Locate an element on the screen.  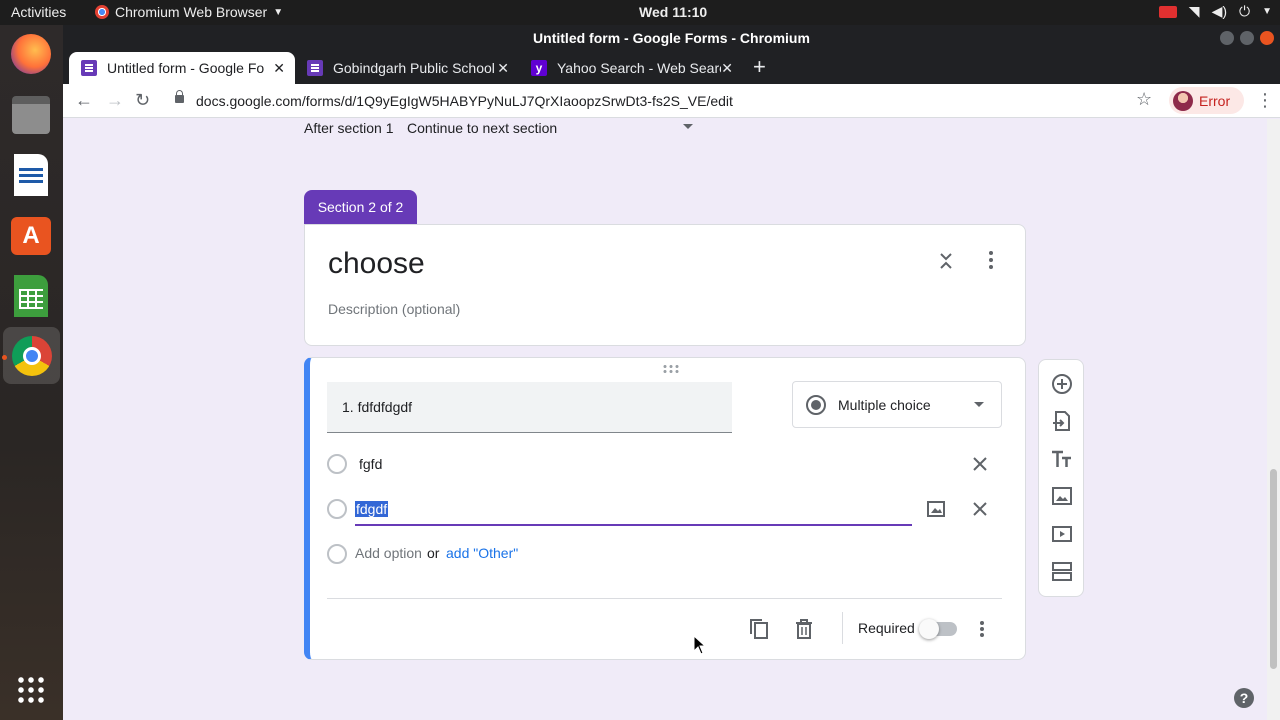
dock-writer is located at coordinates (31, 175).